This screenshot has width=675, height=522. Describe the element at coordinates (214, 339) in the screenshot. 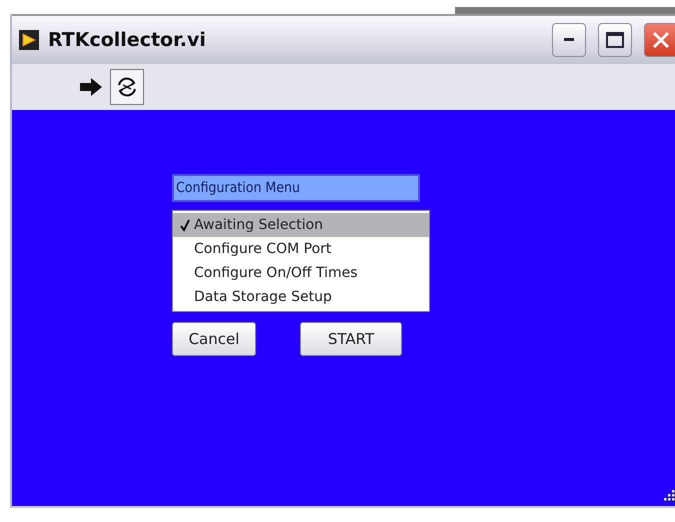

I see `cancel-button: Cancel` at that location.